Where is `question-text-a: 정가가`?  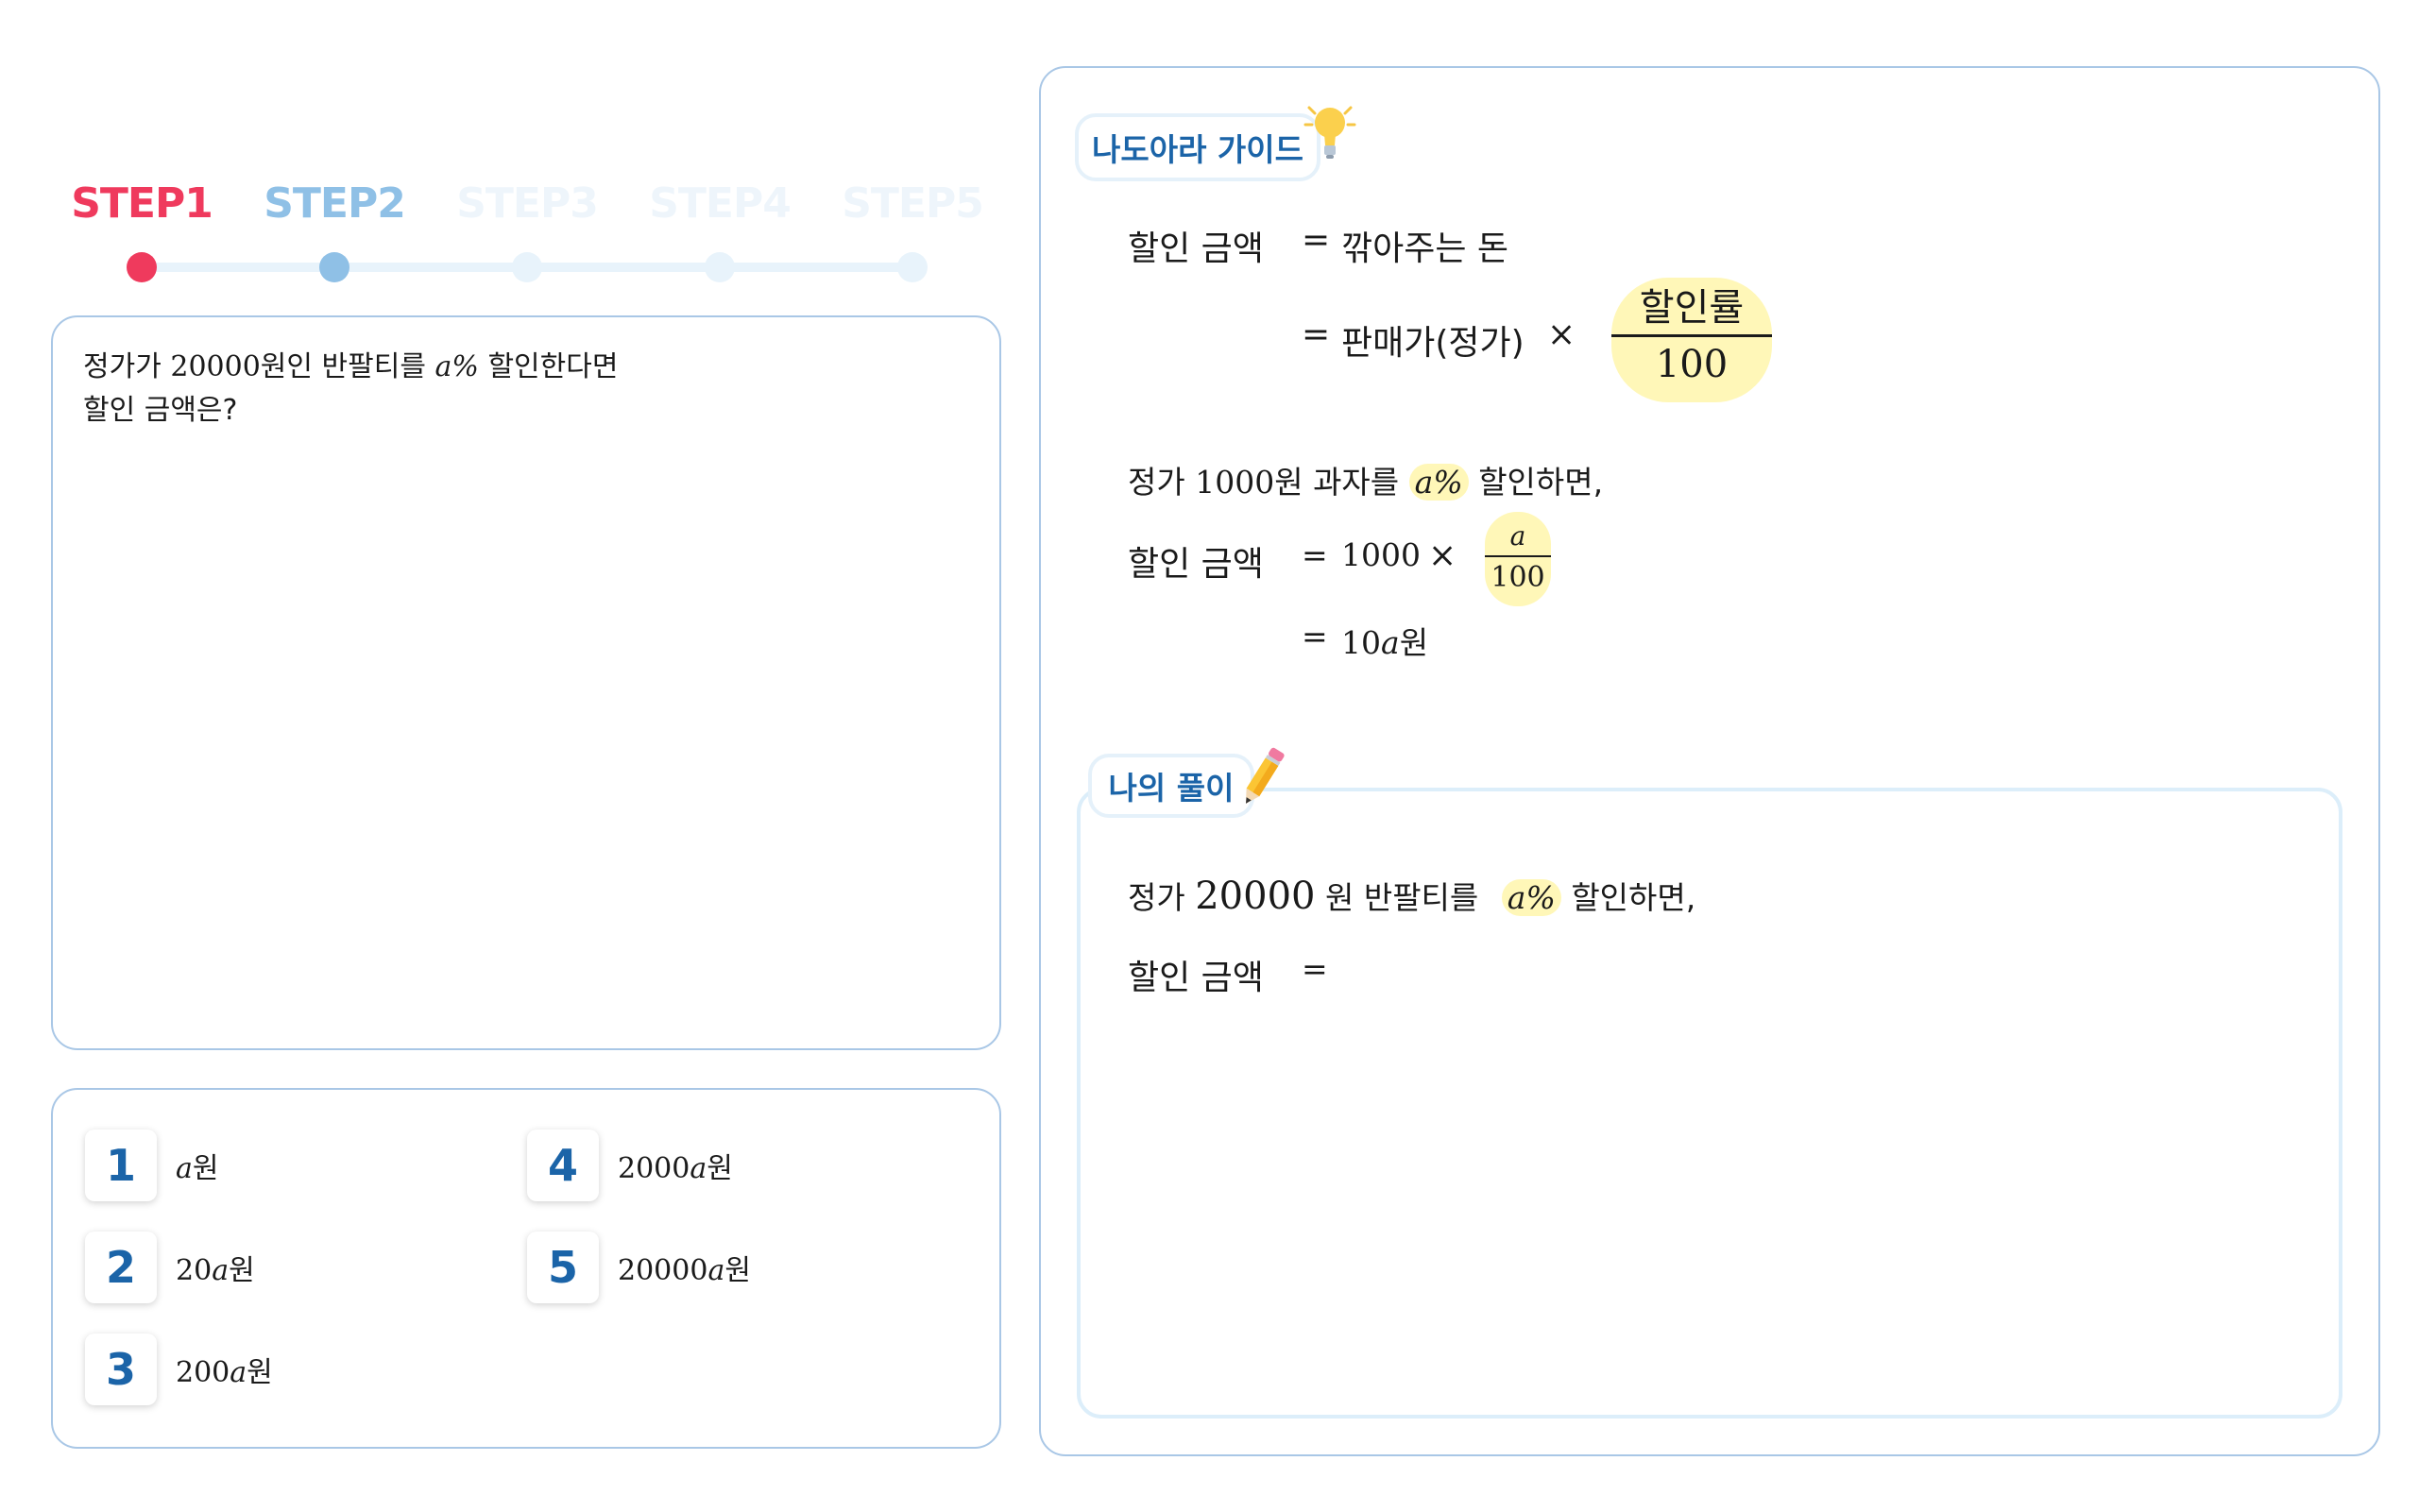
question-text-a: 정가가 is located at coordinates (122, 366).